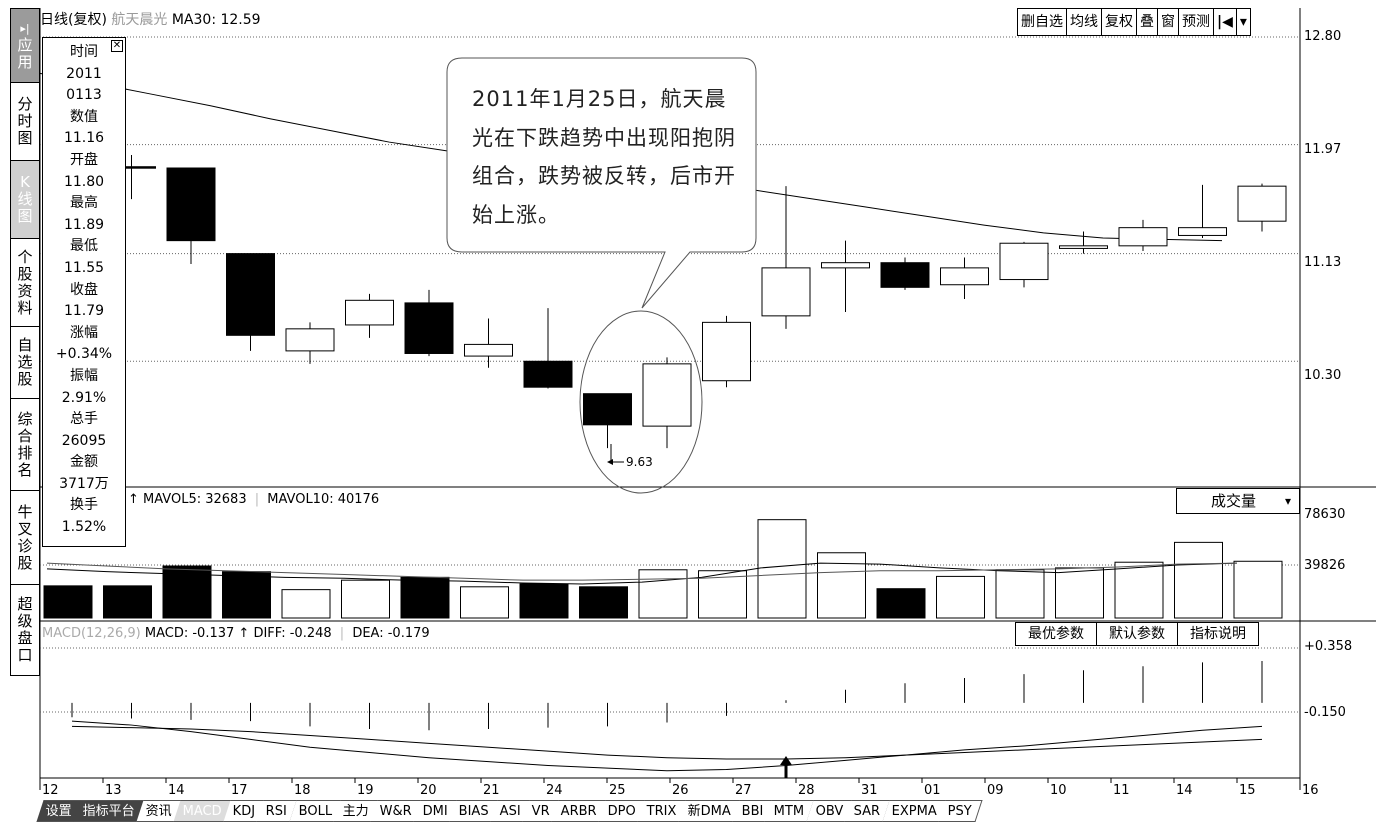 The width and height of the screenshot is (1376, 833). Describe the element at coordinates (1147, 22) in the screenshot. I see `overlay-button: 叠` at that location.